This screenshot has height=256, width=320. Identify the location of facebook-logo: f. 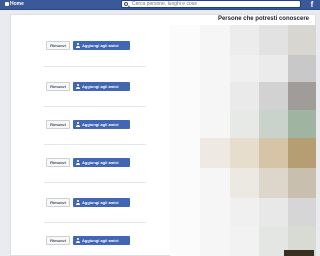
(312, 4).